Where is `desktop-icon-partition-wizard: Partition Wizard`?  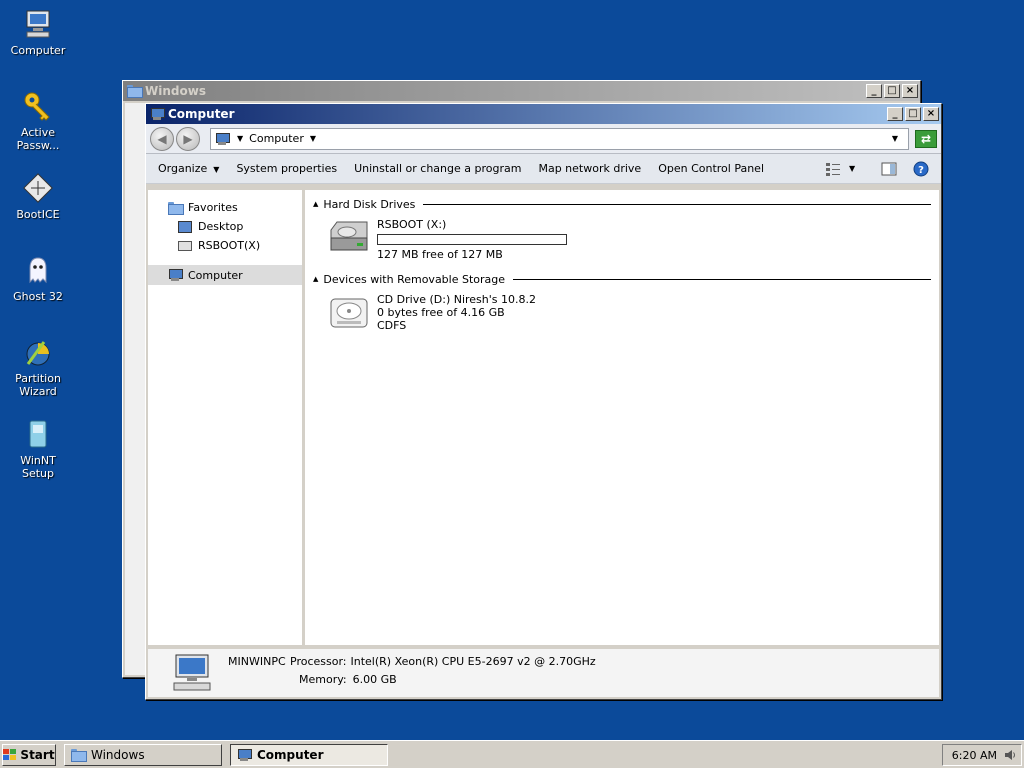 desktop-icon-partition-wizard: Partition Wizard is located at coordinates (38, 367).